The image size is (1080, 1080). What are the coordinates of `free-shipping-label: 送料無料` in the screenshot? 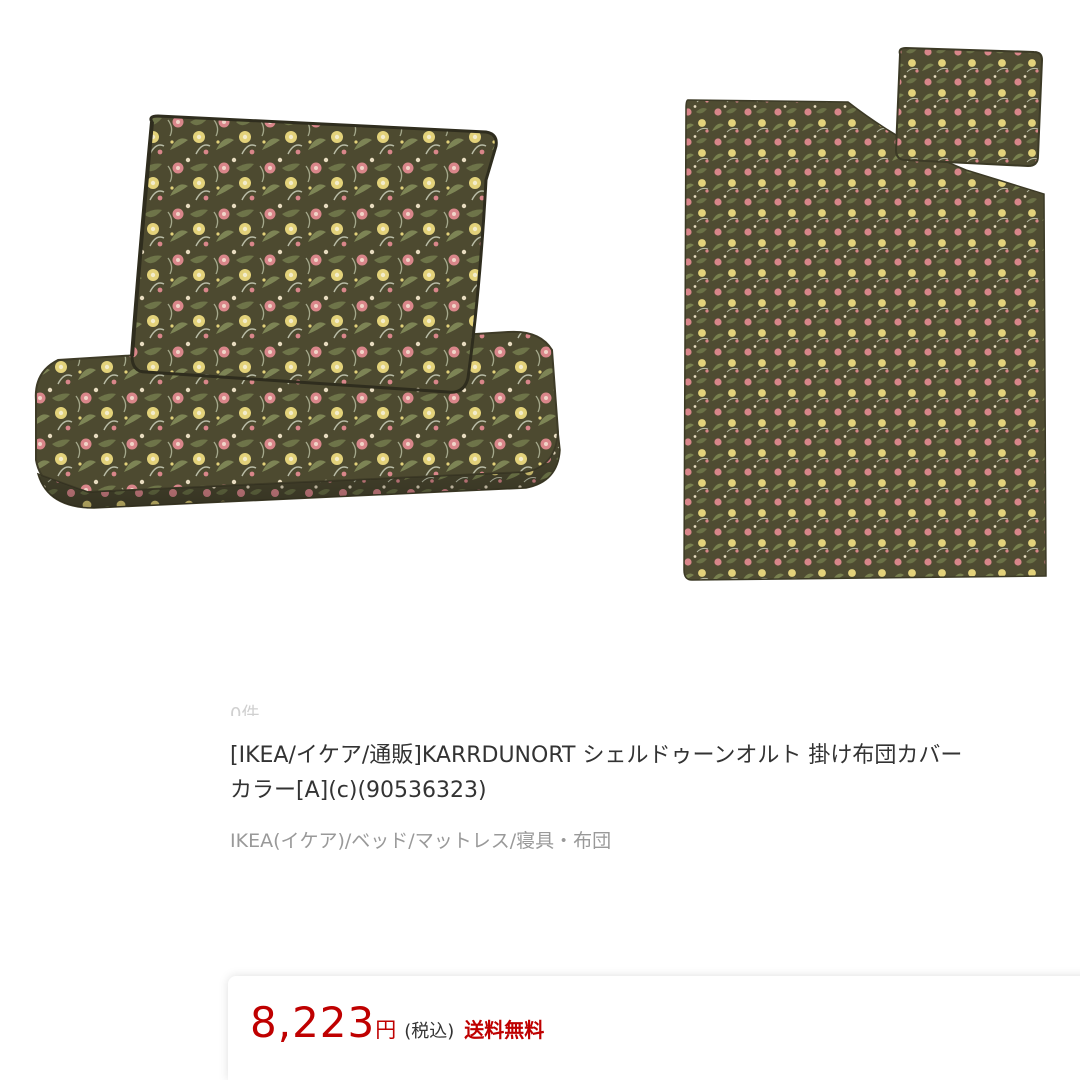 It's located at (504, 1030).